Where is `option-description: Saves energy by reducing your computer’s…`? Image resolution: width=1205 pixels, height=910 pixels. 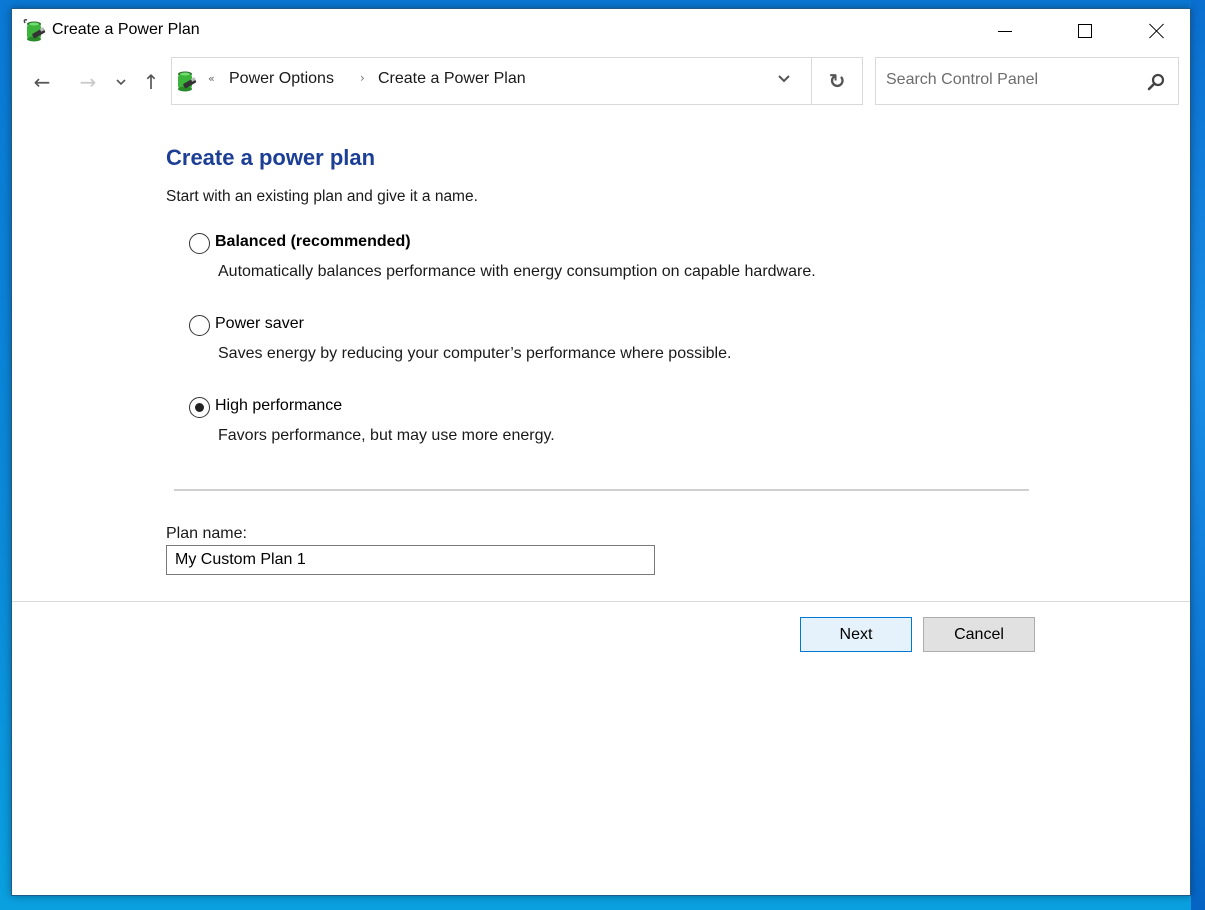
option-description: Saves energy by reducing your computer’s… is located at coordinates (475, 353).